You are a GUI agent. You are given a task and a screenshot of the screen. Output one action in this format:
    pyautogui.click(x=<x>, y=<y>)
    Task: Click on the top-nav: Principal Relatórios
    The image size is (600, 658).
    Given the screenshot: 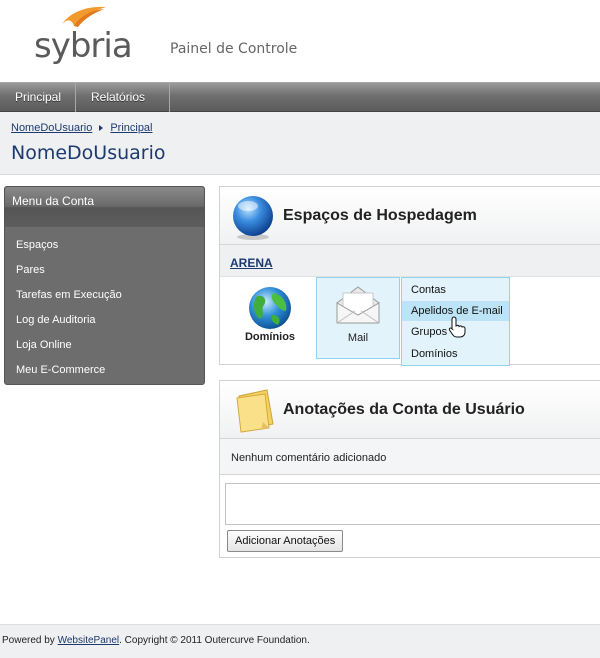 What is the action you would take?
    pyautogui.click(x=300, y=106)
    